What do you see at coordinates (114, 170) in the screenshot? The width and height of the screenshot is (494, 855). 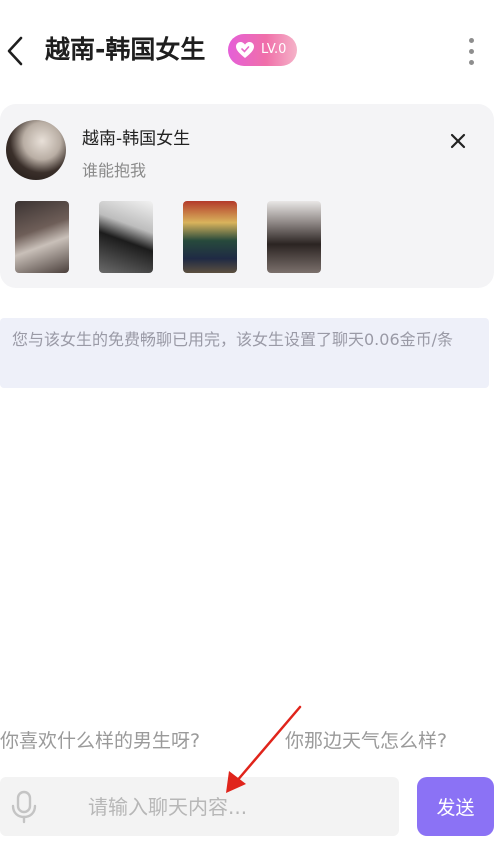 I see `profile-bio: 谁能抱我` at bounding box center [114, 170].